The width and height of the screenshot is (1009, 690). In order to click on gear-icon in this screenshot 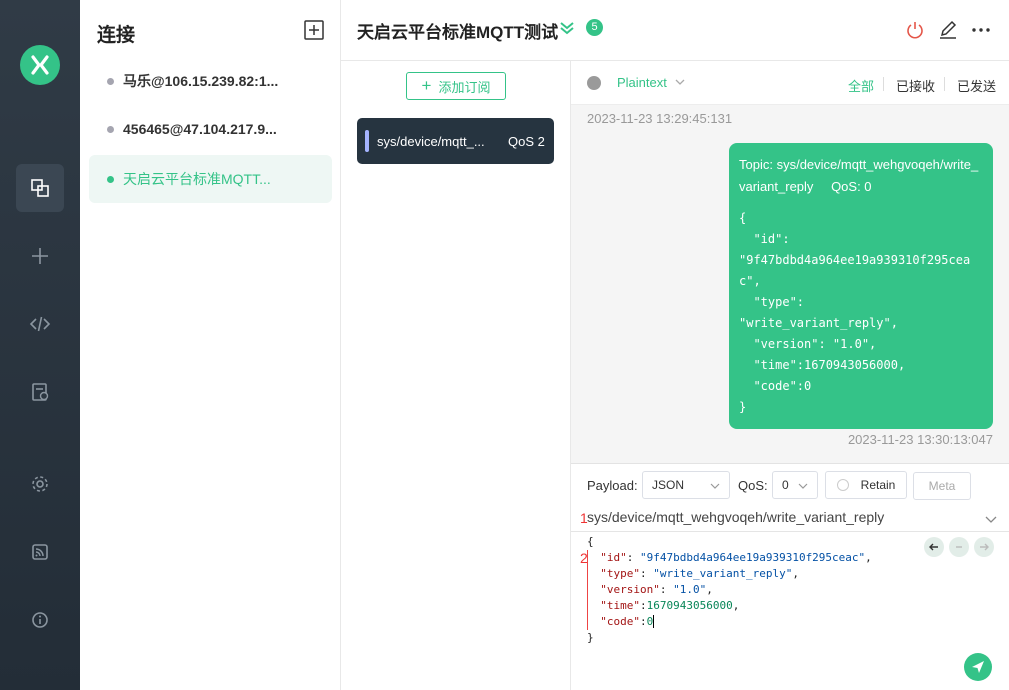, I will do `click(40, 484)`.